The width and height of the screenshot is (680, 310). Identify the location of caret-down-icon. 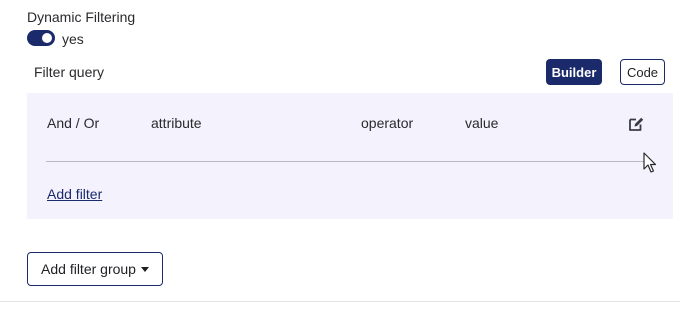
(144, 269).